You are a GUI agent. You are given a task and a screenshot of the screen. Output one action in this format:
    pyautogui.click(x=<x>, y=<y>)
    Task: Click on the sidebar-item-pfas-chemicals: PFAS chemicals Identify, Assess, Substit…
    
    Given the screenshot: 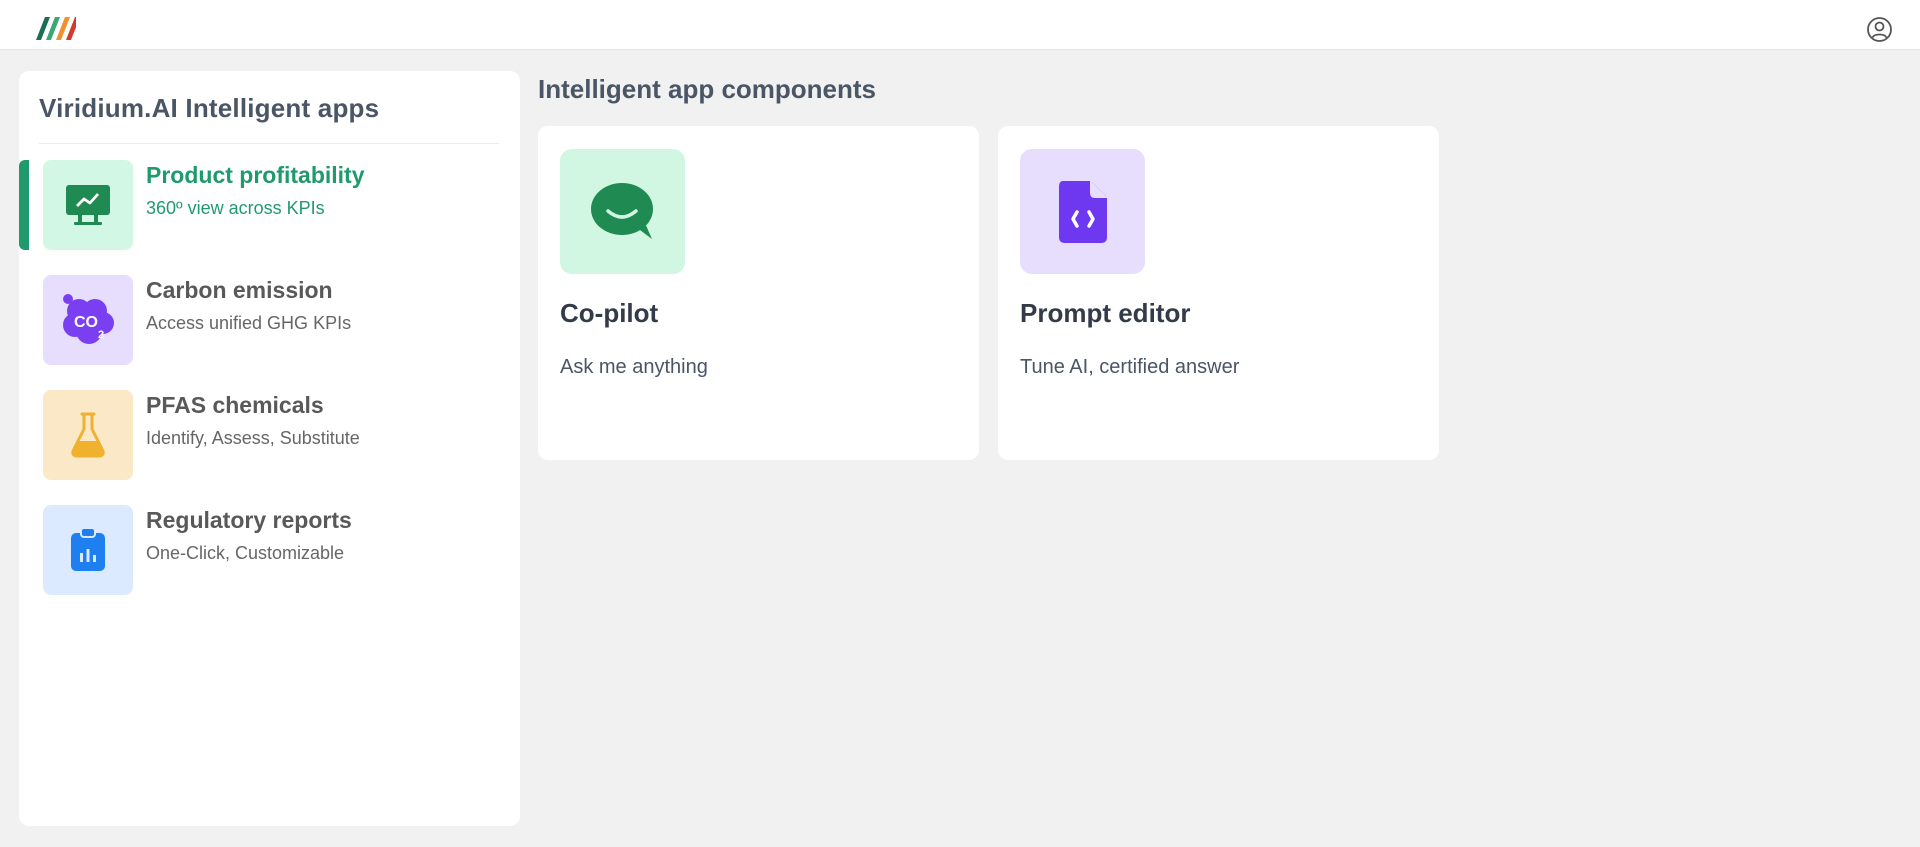 What is the action you would take?
    pyautogui.click(x=269, y=436)
    